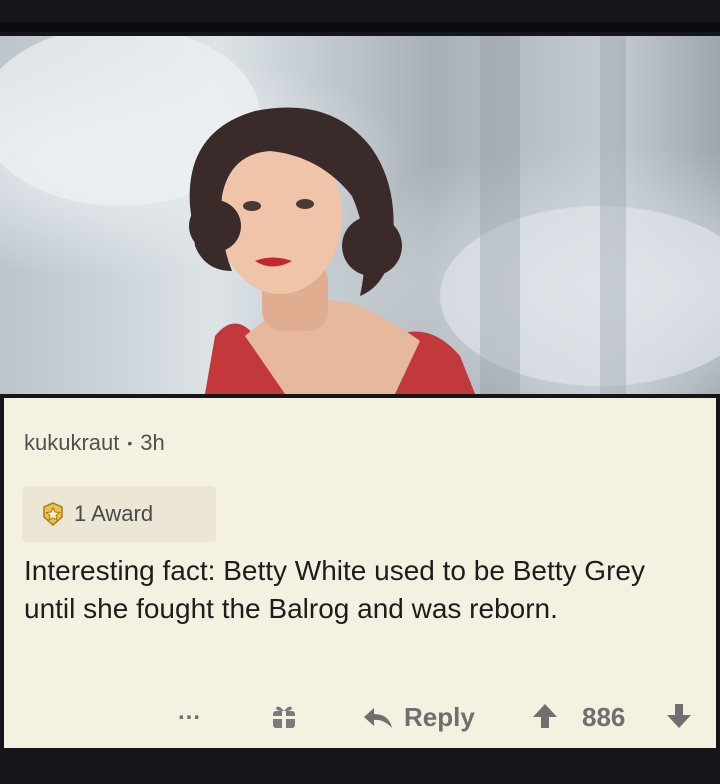  I want to click on reply-button: Reply, so click(418, 717).